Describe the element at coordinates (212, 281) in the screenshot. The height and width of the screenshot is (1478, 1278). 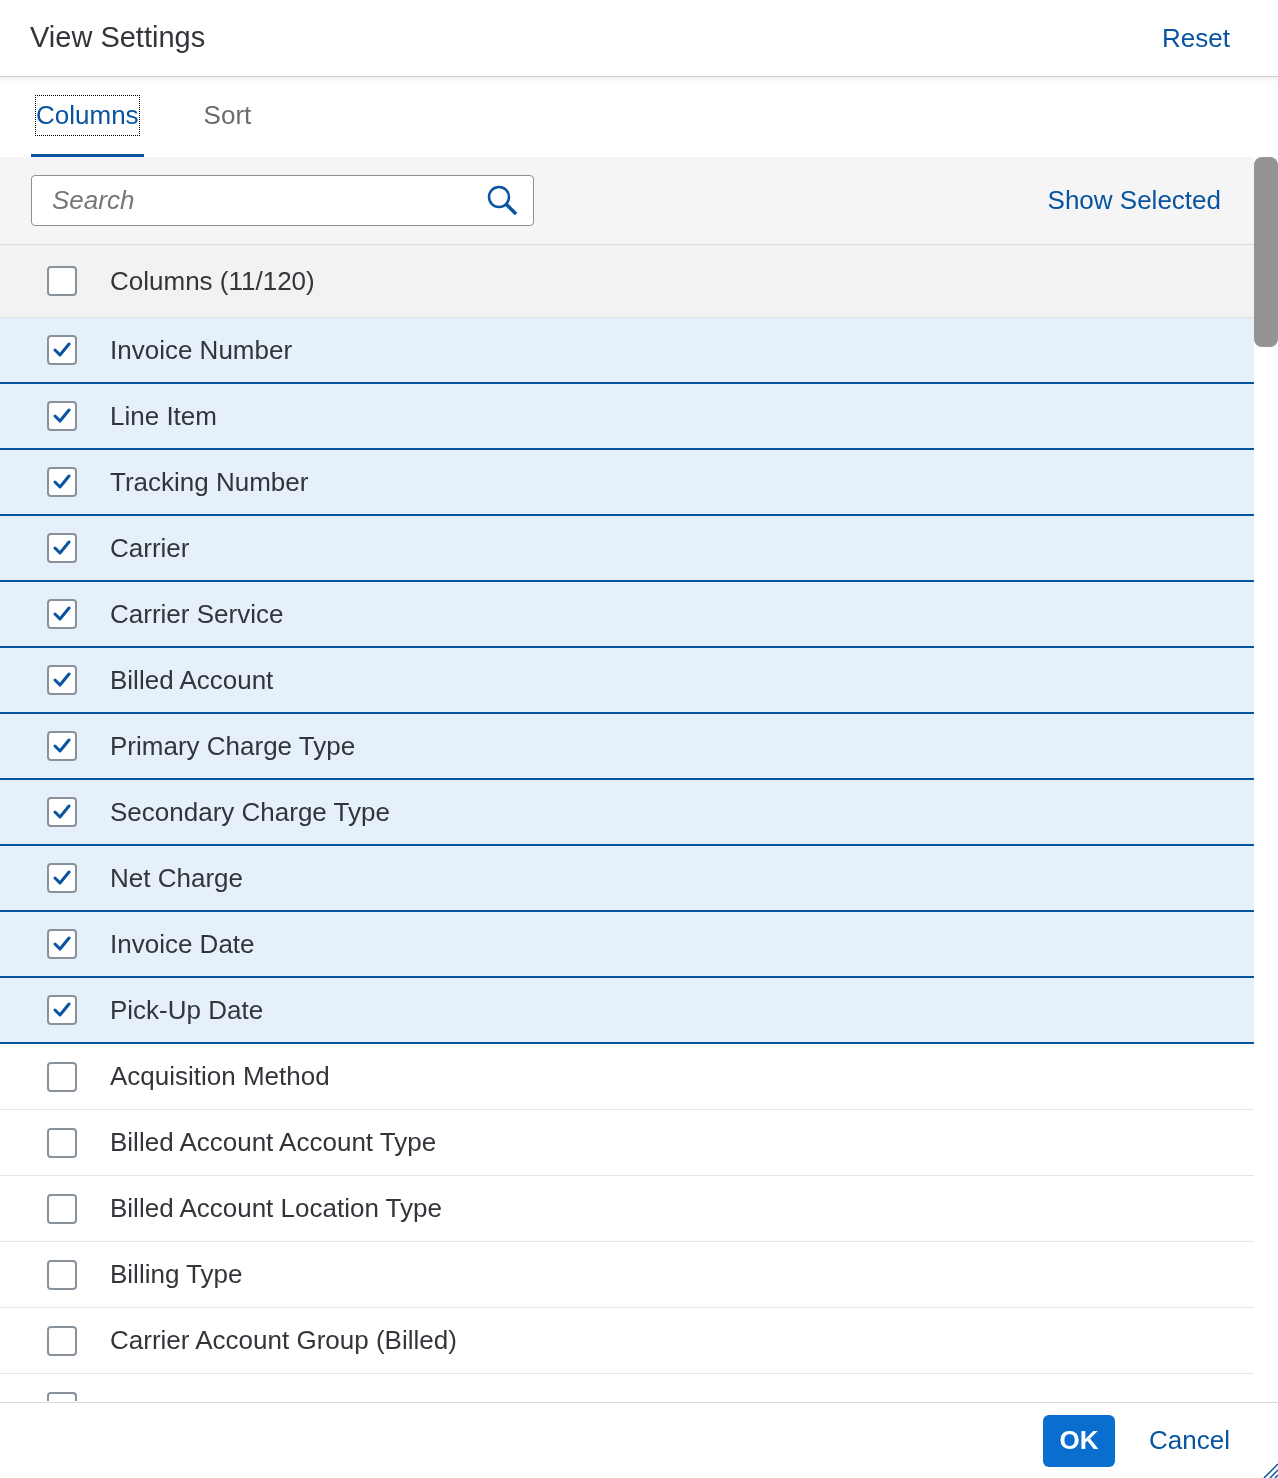
I see `list-header-label: Columns (11/120)` at that location.